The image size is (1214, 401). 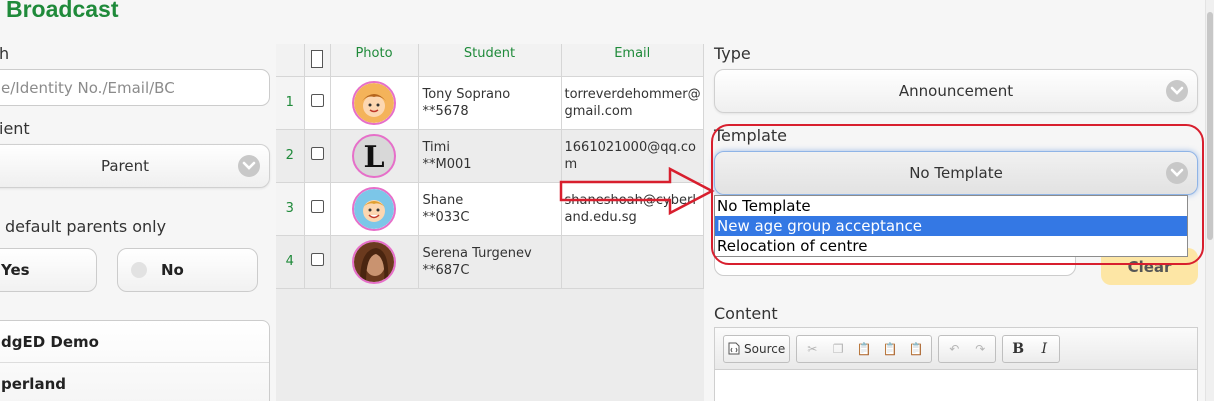 I want to click on select-all-header, so click(x=317, y=60).